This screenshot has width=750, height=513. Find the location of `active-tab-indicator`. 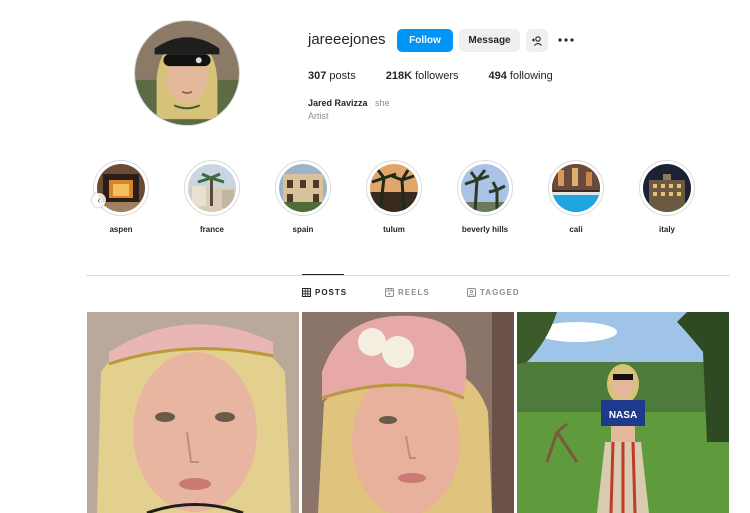

active-tab-indicator is located at coordinates (323, 274).